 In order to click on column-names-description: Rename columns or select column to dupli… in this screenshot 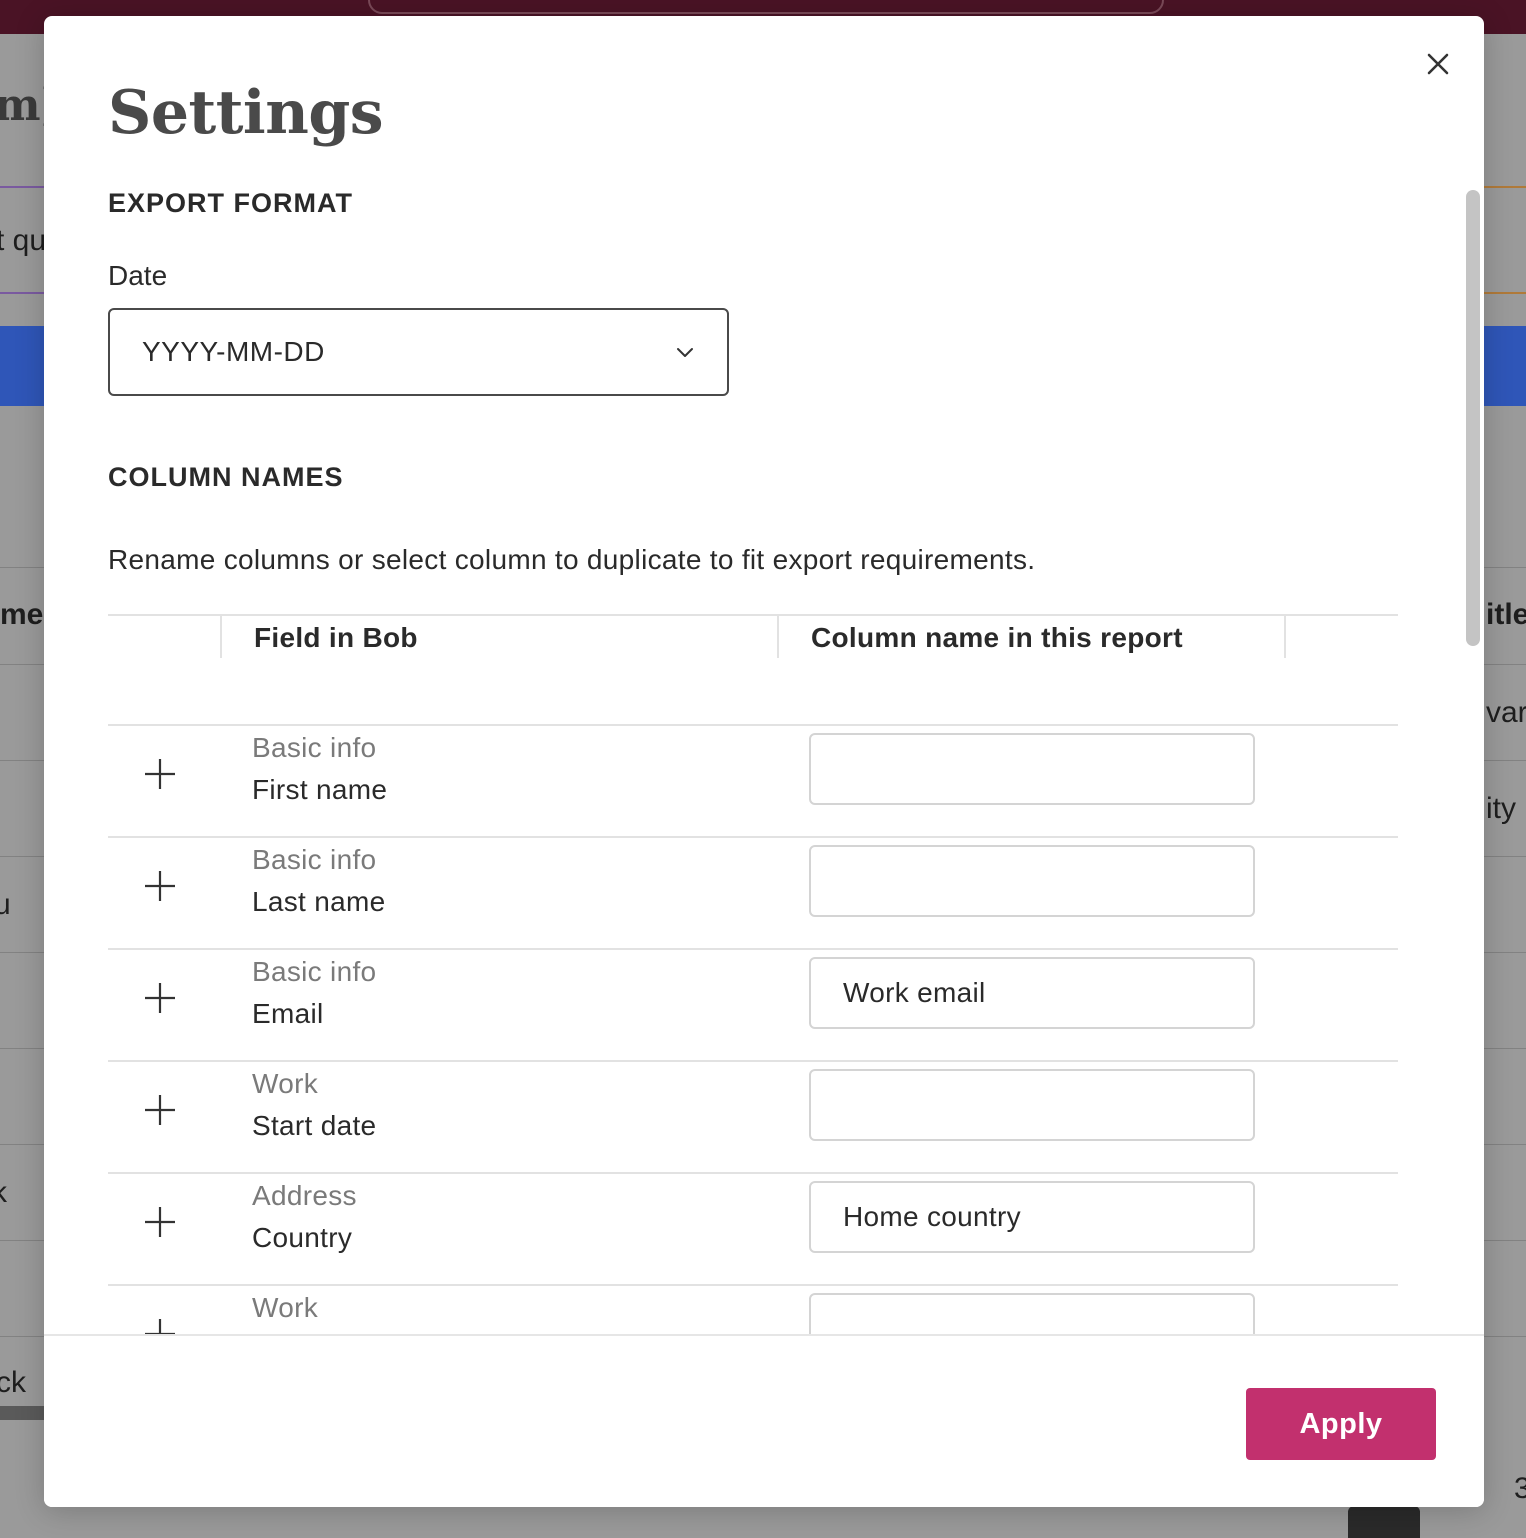, I will do `click(572, 559)`.